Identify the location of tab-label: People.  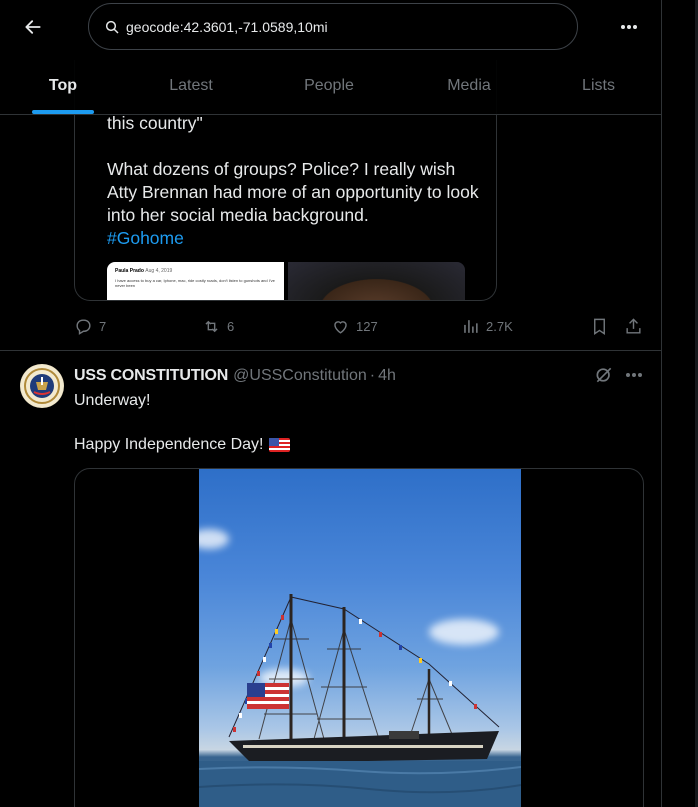
(329, 85).